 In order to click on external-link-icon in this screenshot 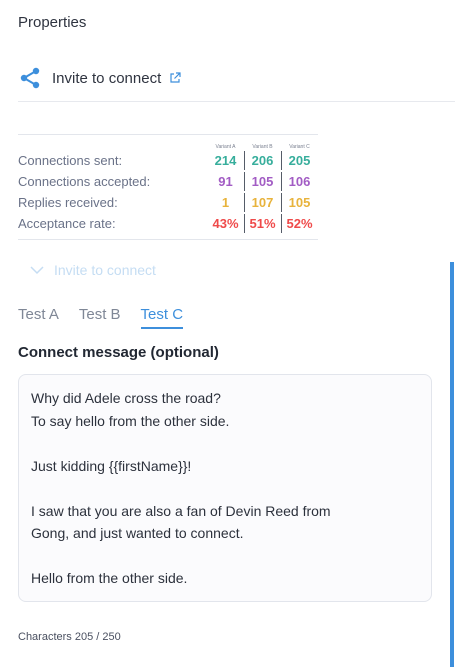, I will do `click(175, 78)`.